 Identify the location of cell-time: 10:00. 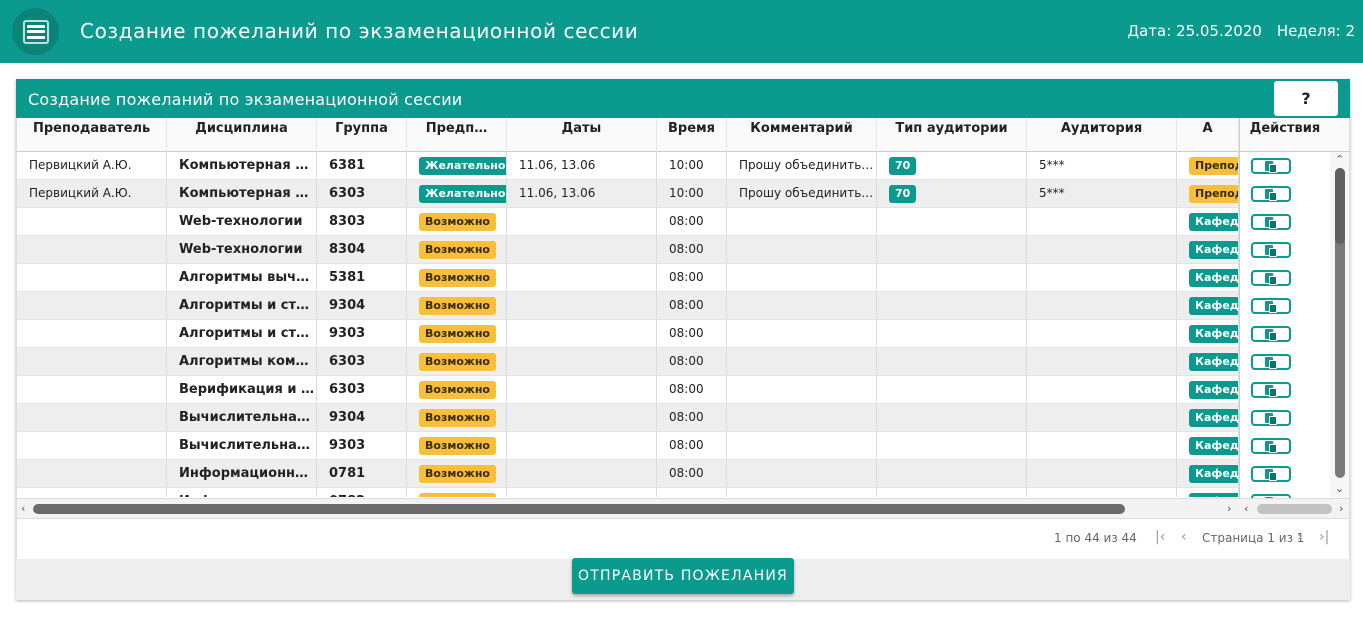
(692, 165).